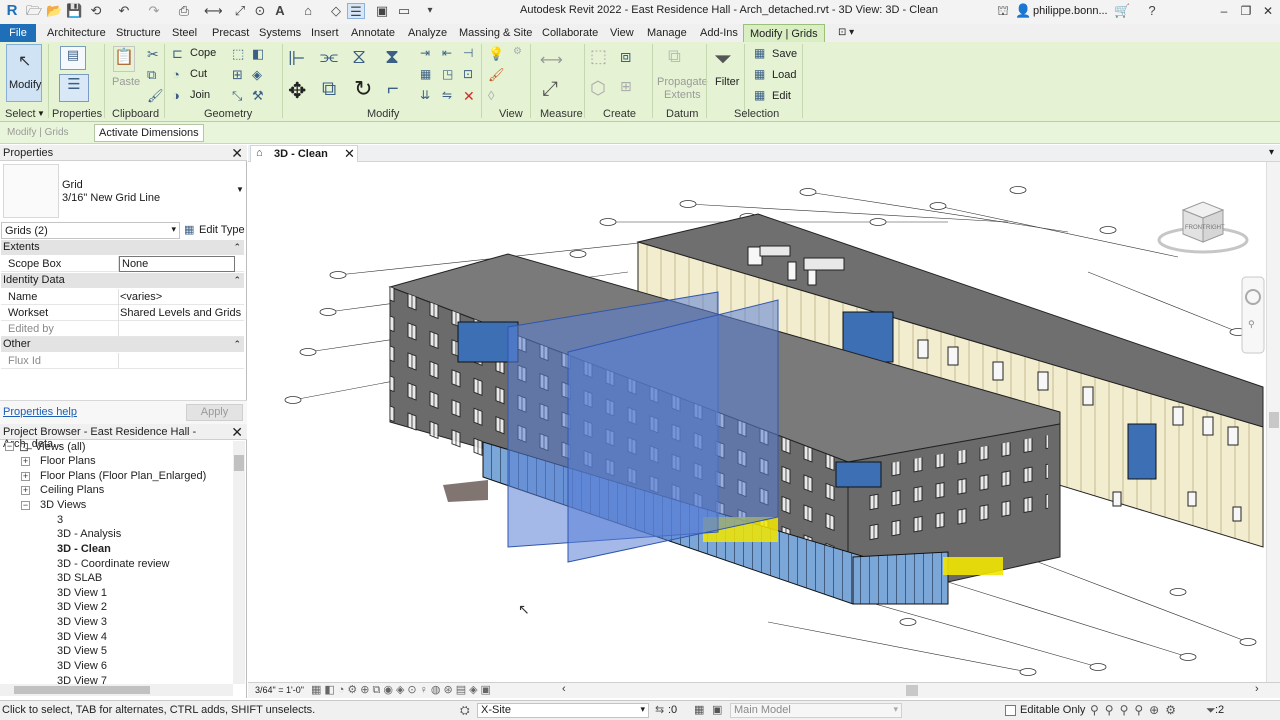 The width and height of the screenshot is (1280, 720). What do you see at coordinates (551, 60) in the screenshot?
I see `measure-between-icon: ⟷` at bounding box center [551, 60].